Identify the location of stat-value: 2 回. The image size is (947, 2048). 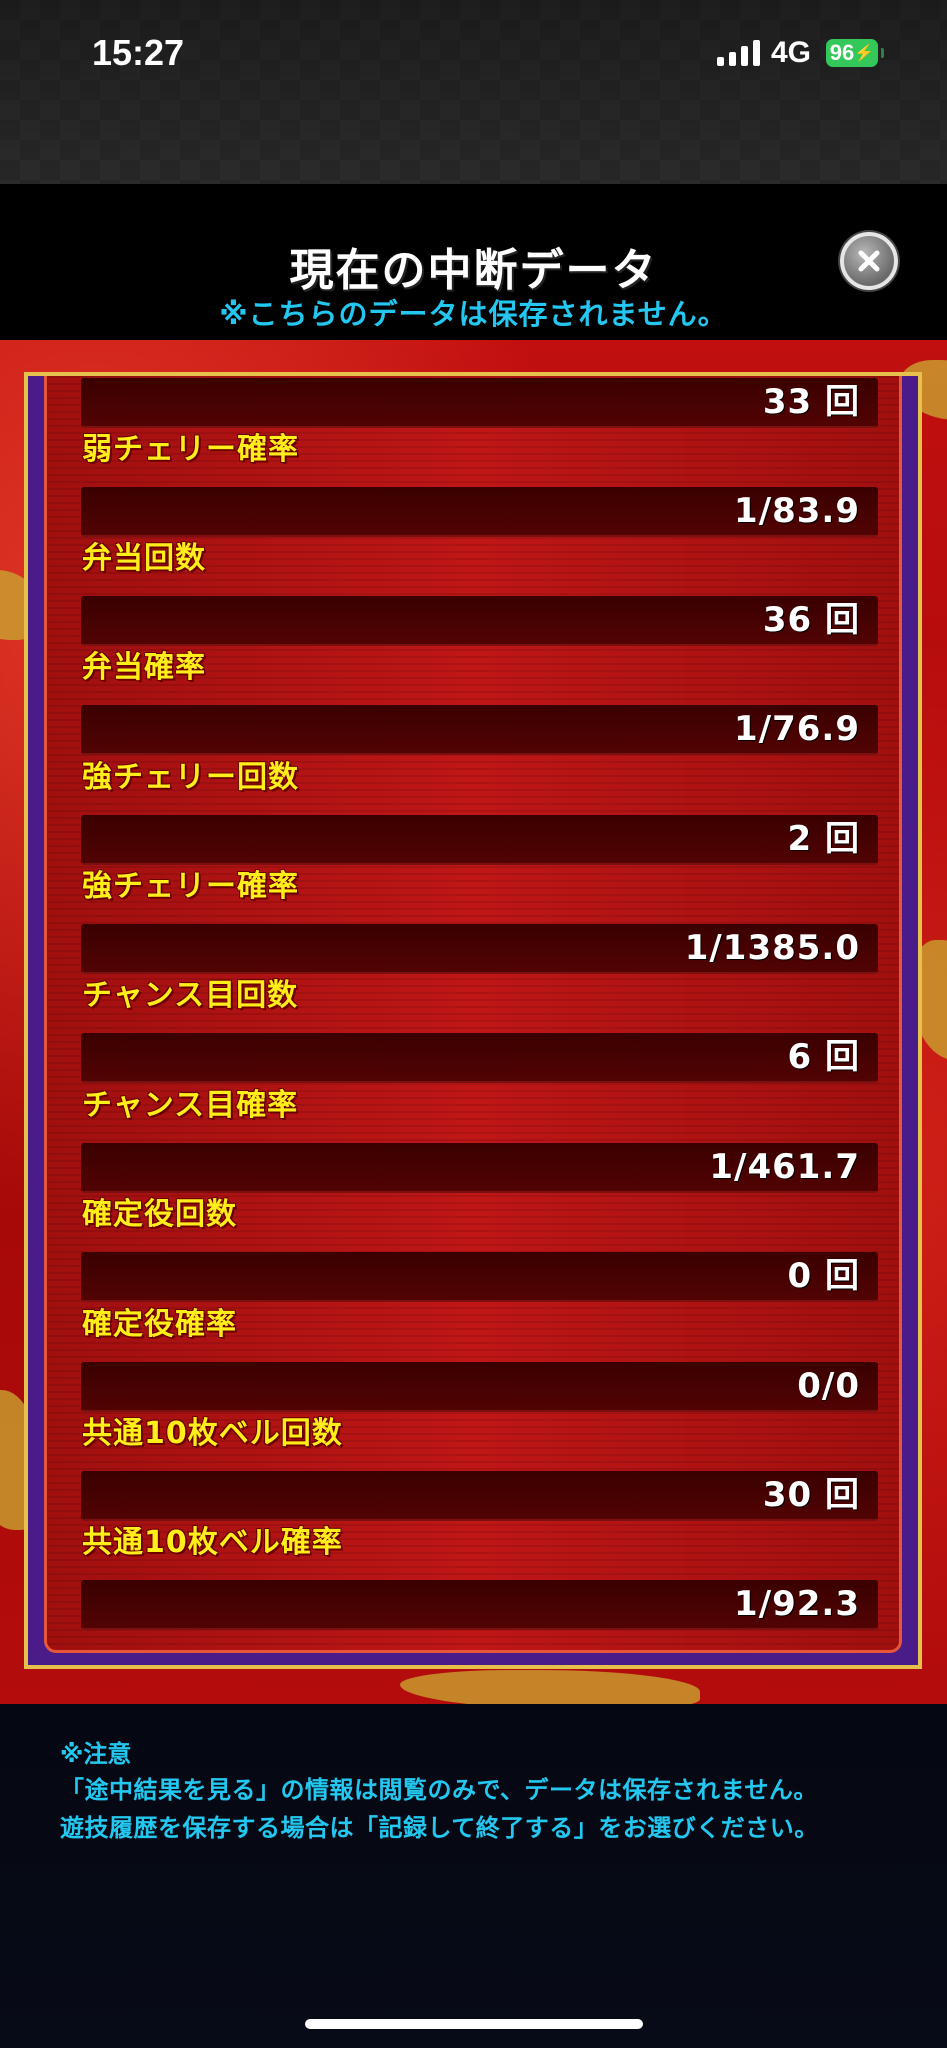
(823, 839).